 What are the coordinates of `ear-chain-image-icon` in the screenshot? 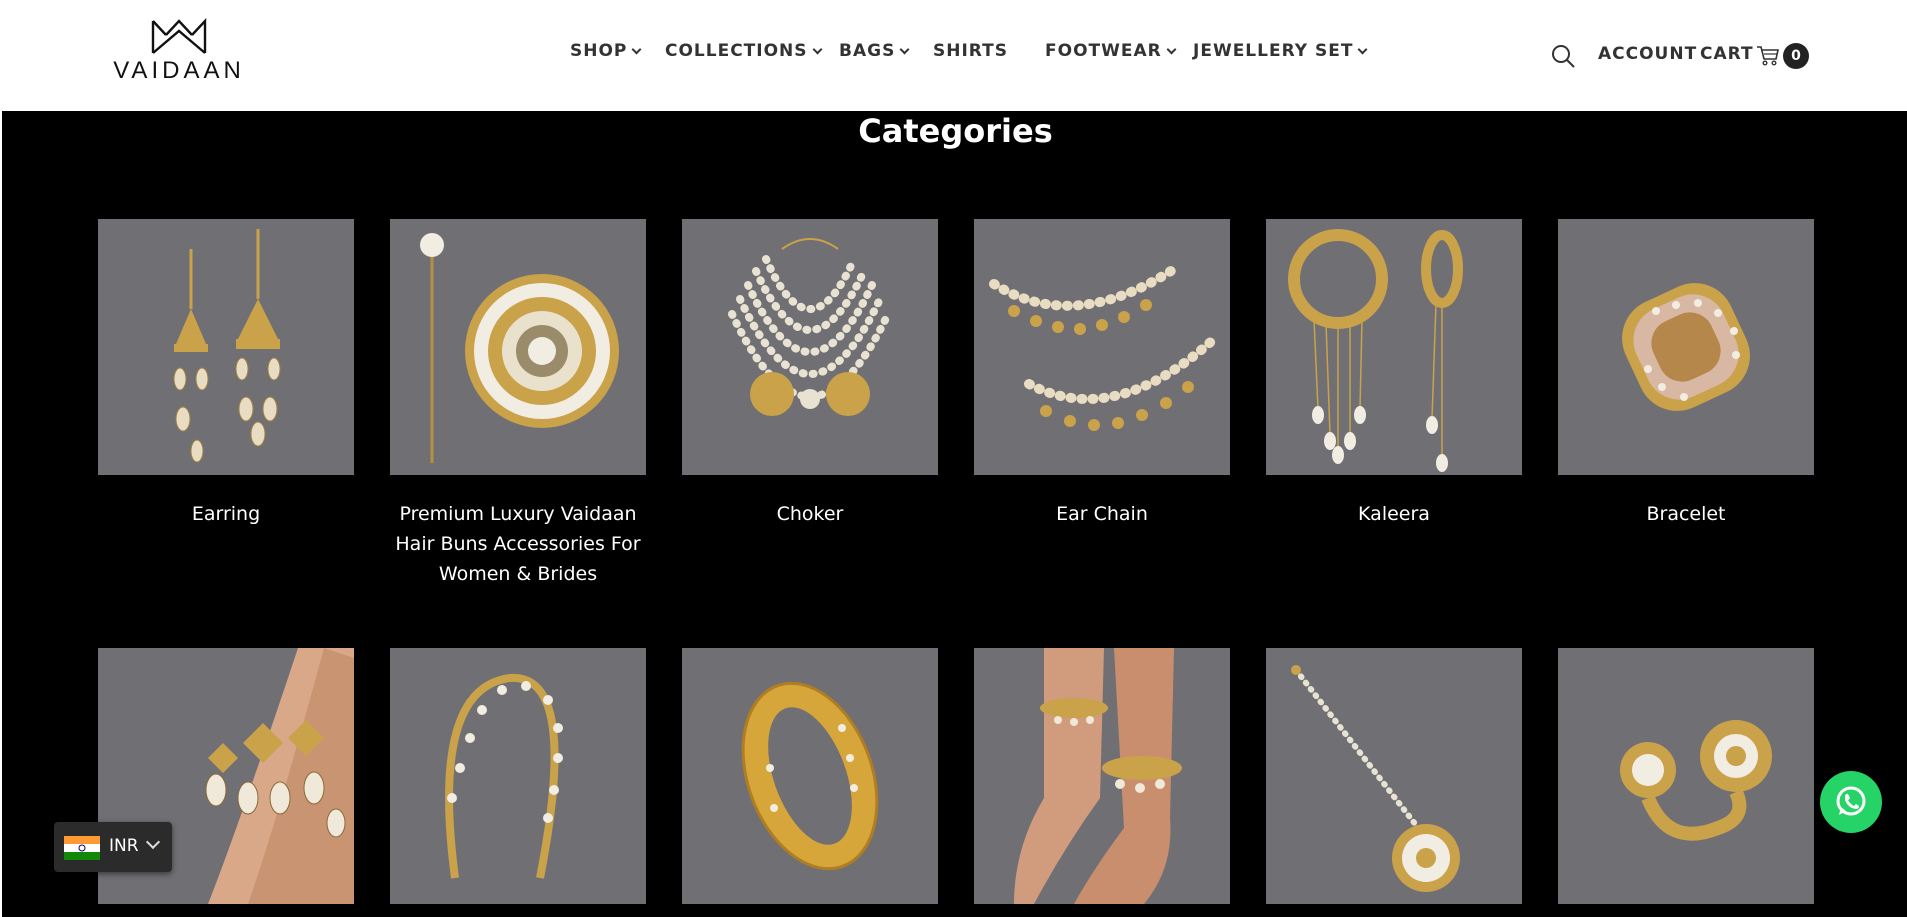 It's located at (1104, 347).